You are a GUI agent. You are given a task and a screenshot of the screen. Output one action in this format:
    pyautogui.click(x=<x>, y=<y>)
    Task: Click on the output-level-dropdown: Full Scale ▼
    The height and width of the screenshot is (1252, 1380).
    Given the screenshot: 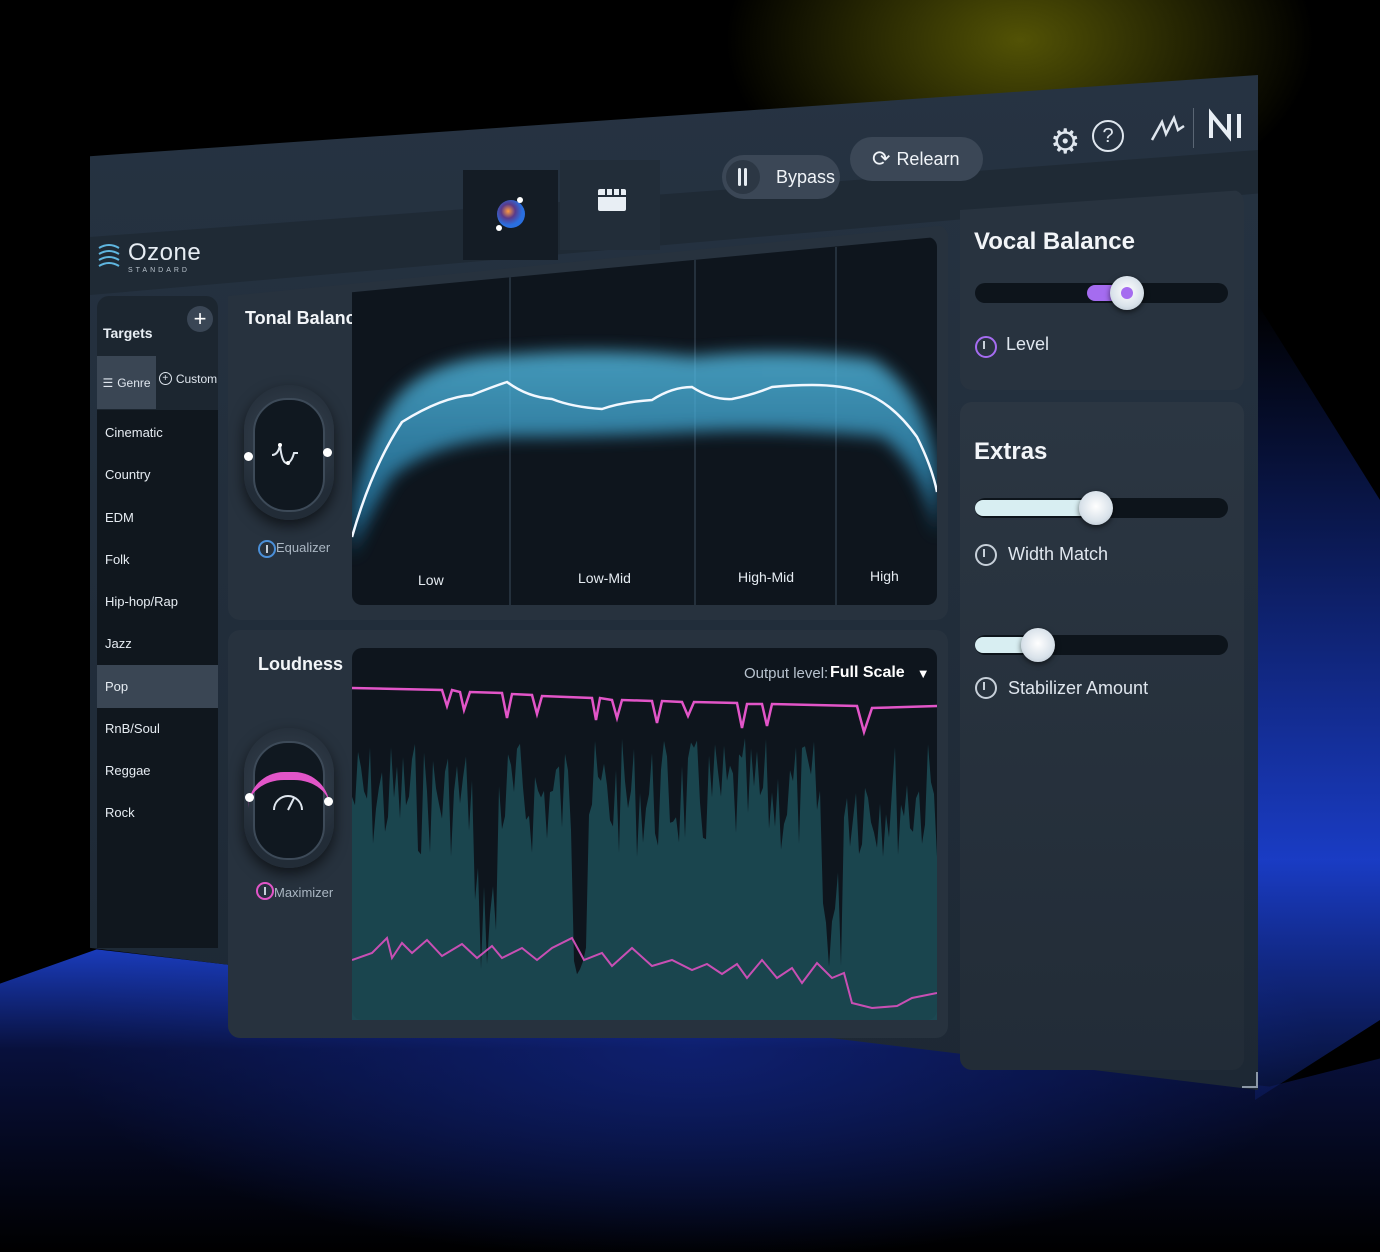 What is the action you would take?
    pyautogui.click(x=880, y=673)
    